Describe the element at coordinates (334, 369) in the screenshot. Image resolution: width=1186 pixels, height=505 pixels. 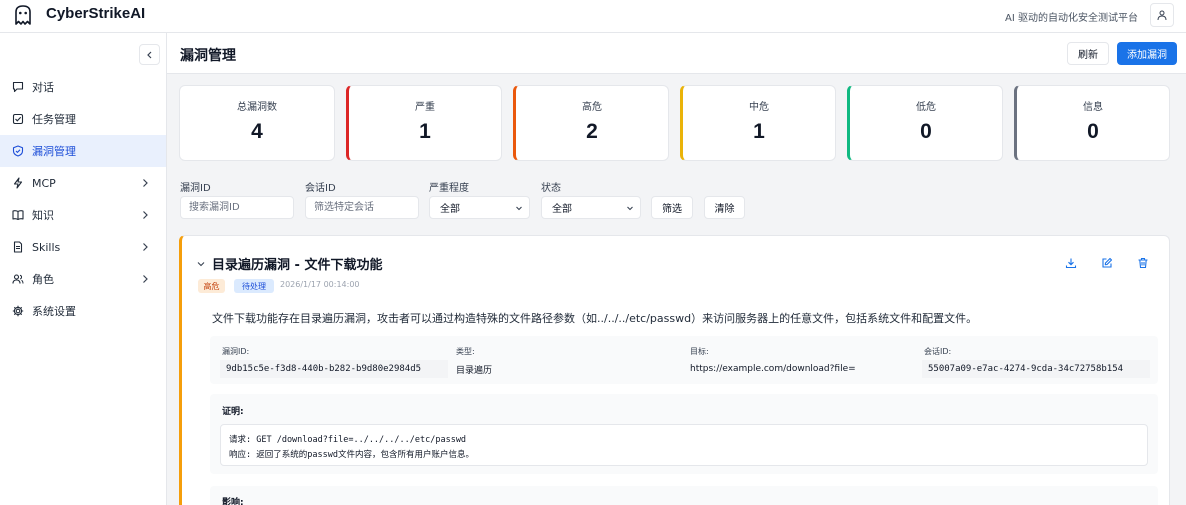
I see `meta-id-value: 9db15c5e-f3d8-440b-b282-b9d80e2984d5` at that location.